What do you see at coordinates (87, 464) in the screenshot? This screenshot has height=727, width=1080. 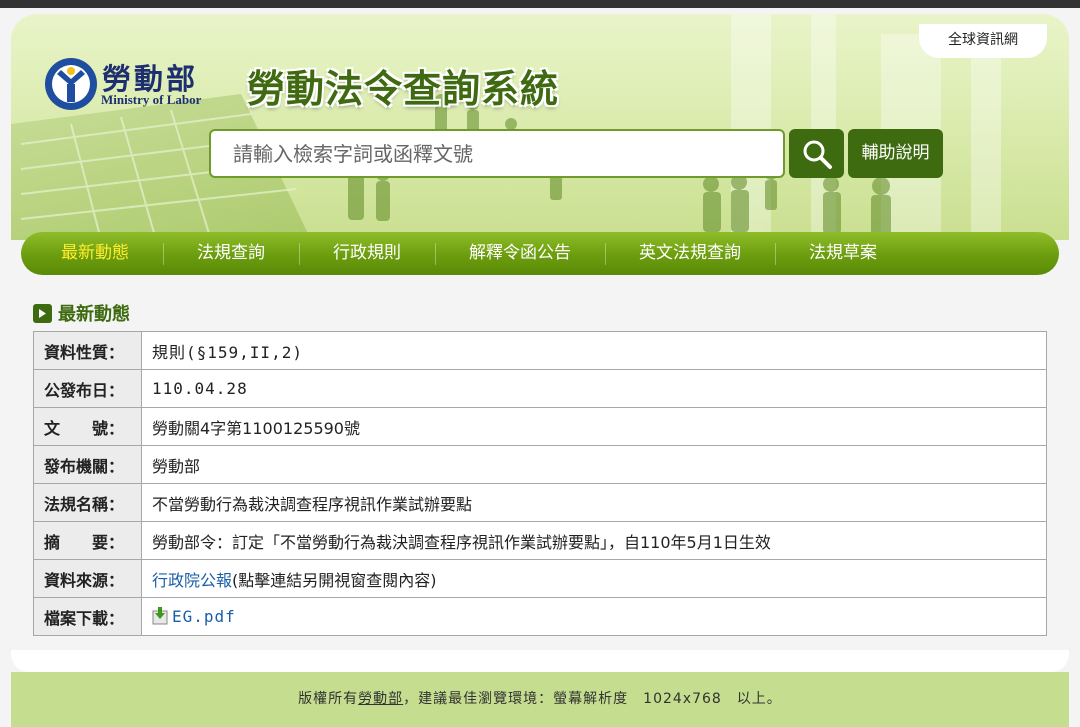 I see `row-label: 發布機關：` at bounding box center [87, 464].